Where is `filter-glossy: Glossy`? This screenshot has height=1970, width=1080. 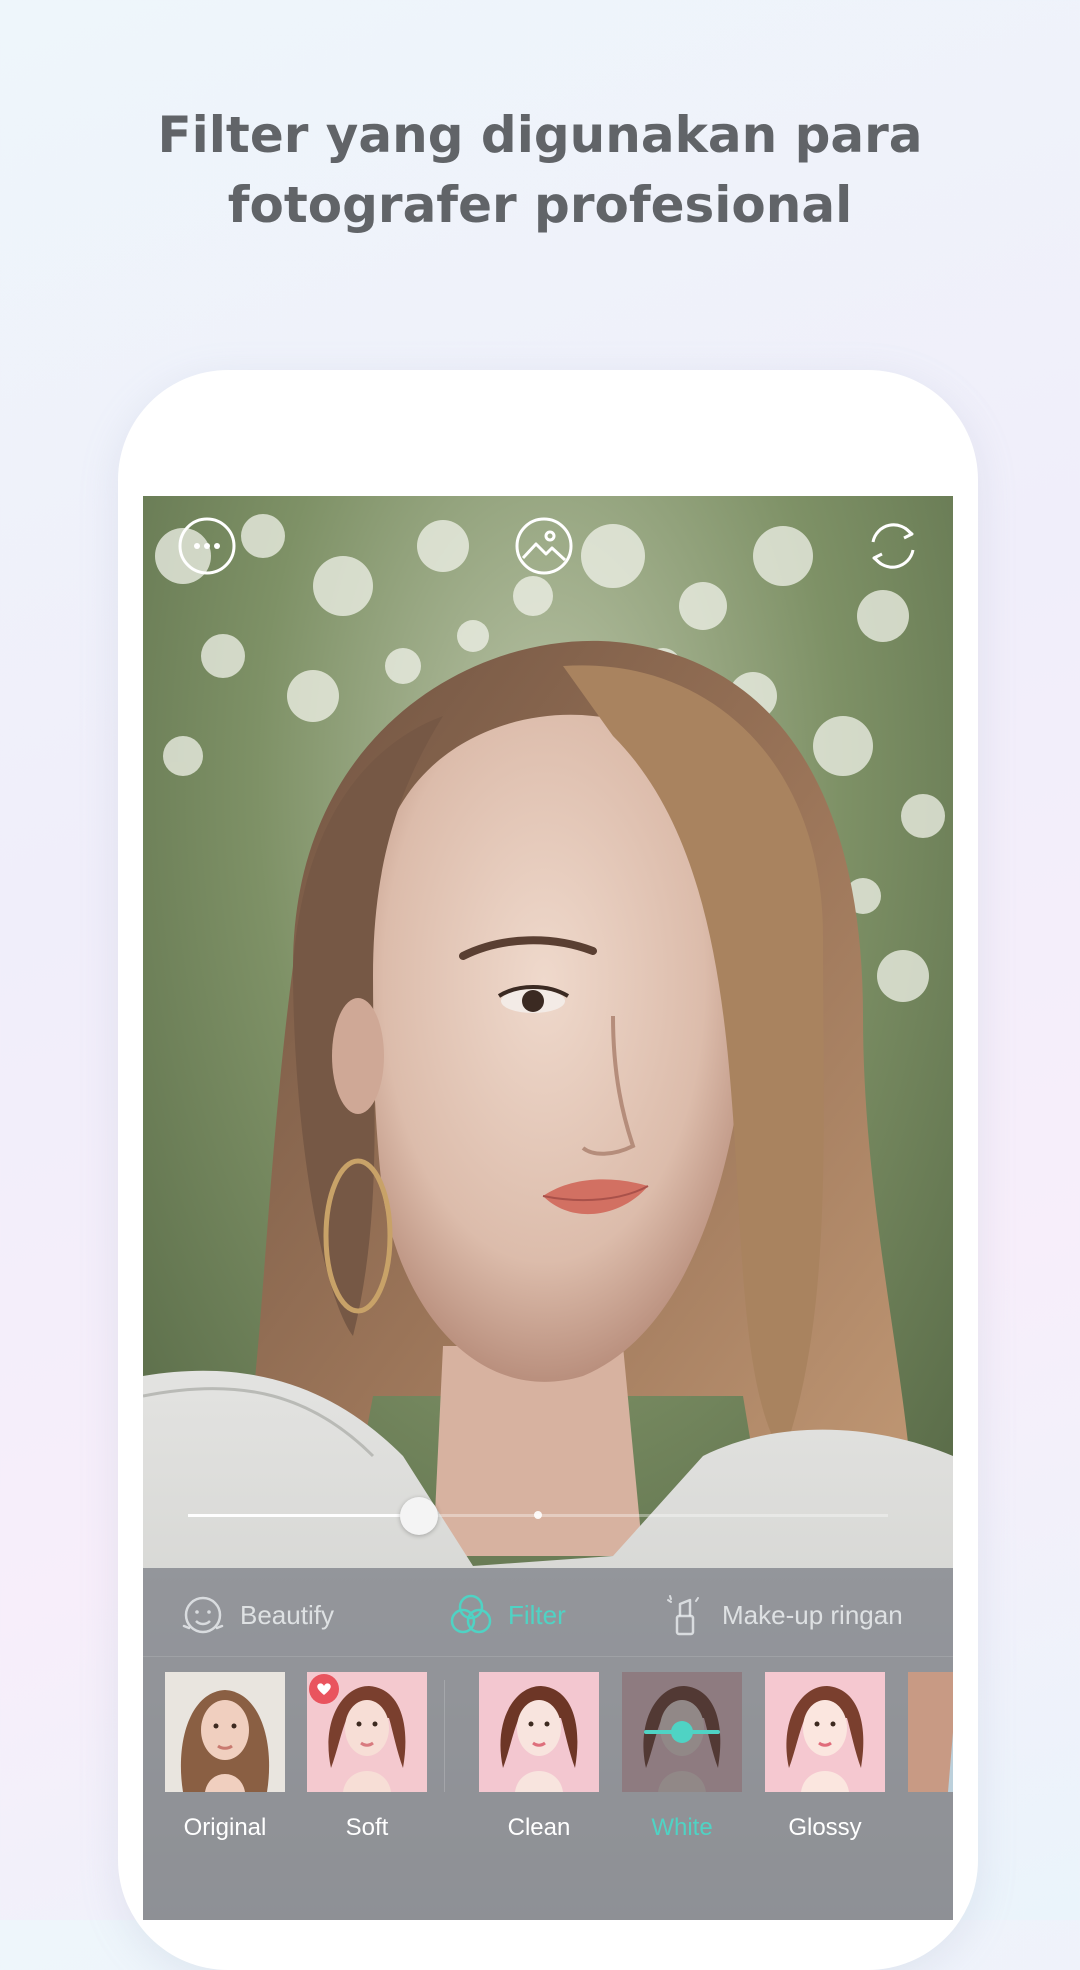
filter-glossy: Glossy is located at coordinates (825, 1757).